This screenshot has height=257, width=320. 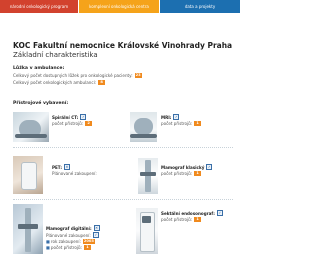 I want to click on equipment-mri: MRI: ✓ počet přístrojů: 1, so click(x=181, y=120).